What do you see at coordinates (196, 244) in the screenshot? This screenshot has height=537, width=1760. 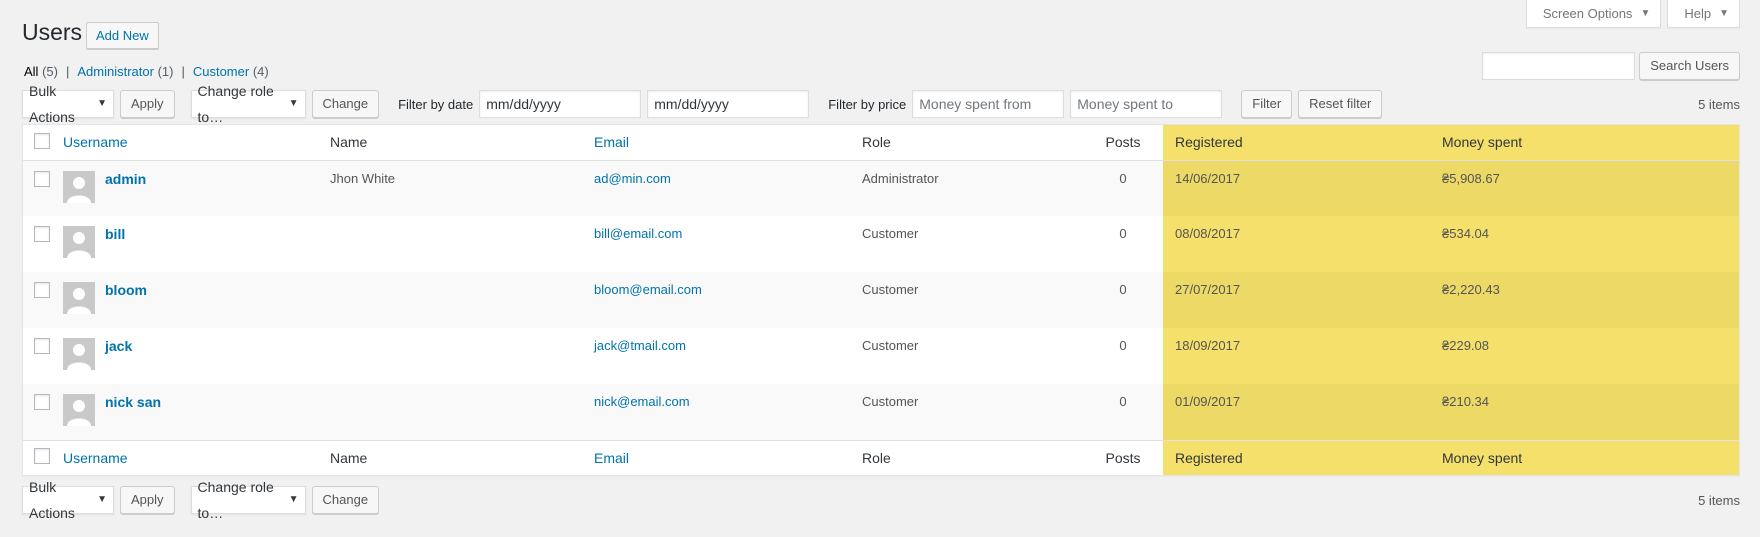 I see `username-cell: bill` at bounding box center [196, 244].